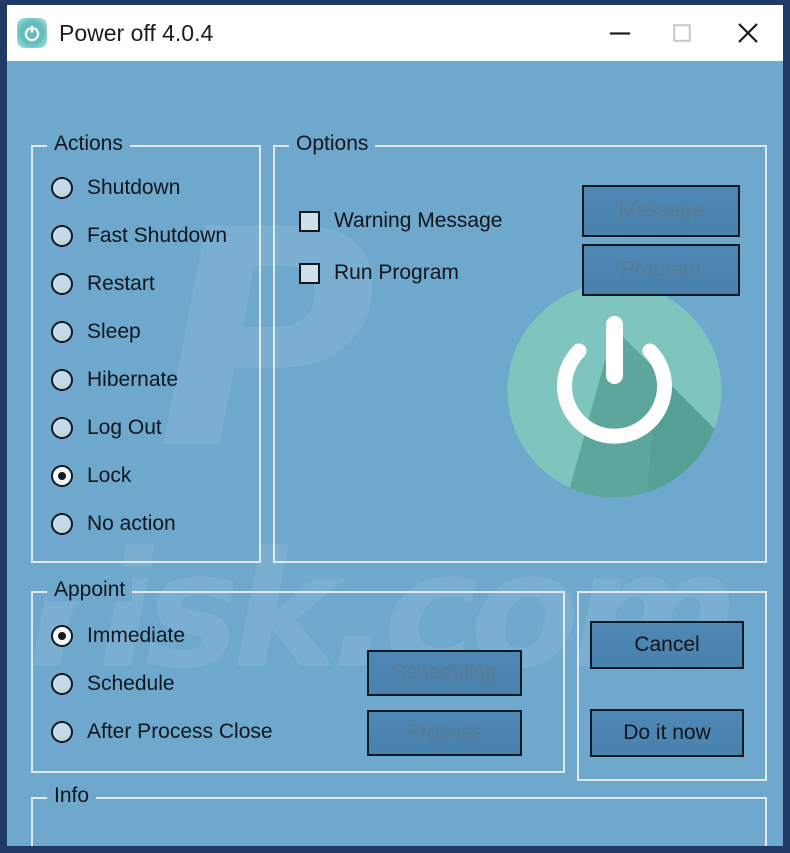 This screenshot has height=853, width=790. What do you see at coordinates (682, 33) in the screenshot?
I see `maximize-icon` at bounding box center [682, 33].